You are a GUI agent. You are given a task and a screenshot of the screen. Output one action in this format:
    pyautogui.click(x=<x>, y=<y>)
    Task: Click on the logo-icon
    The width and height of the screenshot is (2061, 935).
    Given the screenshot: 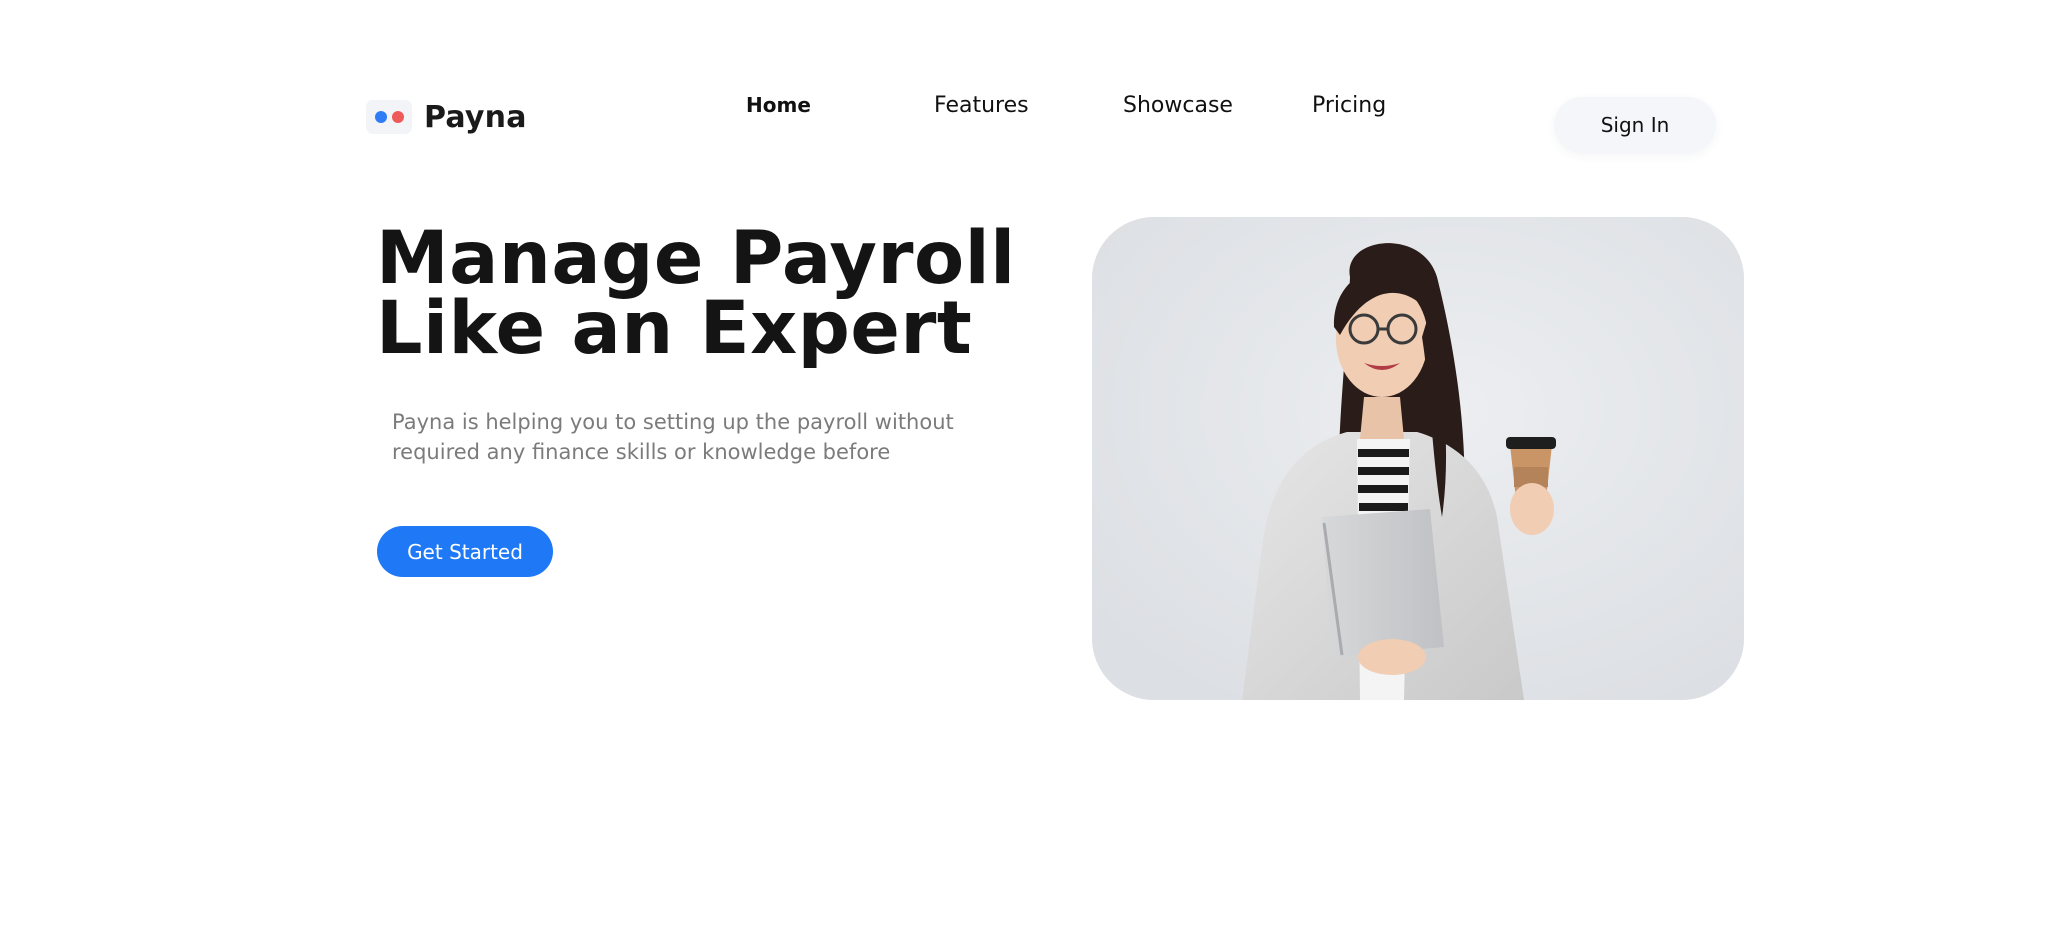 What is the action you would take?
    pyautogui.click(x=389, y=117)
    